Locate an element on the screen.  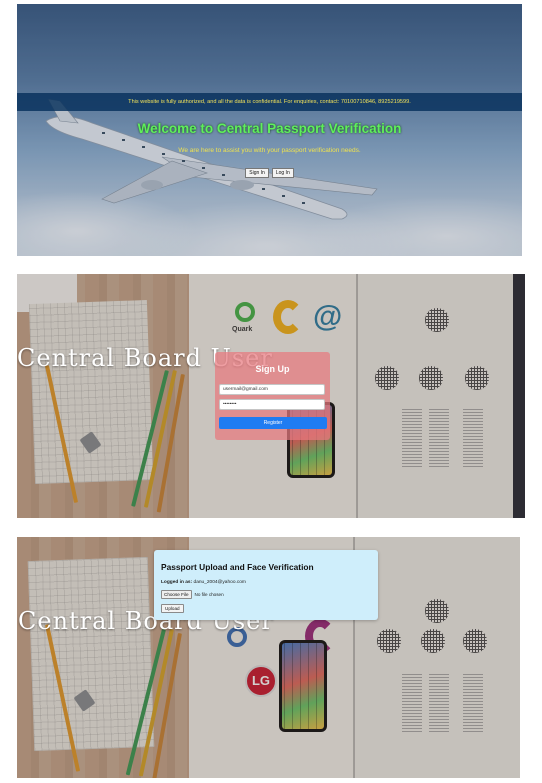
file-status-text: No file chosen is located at coordinates (209, 594).